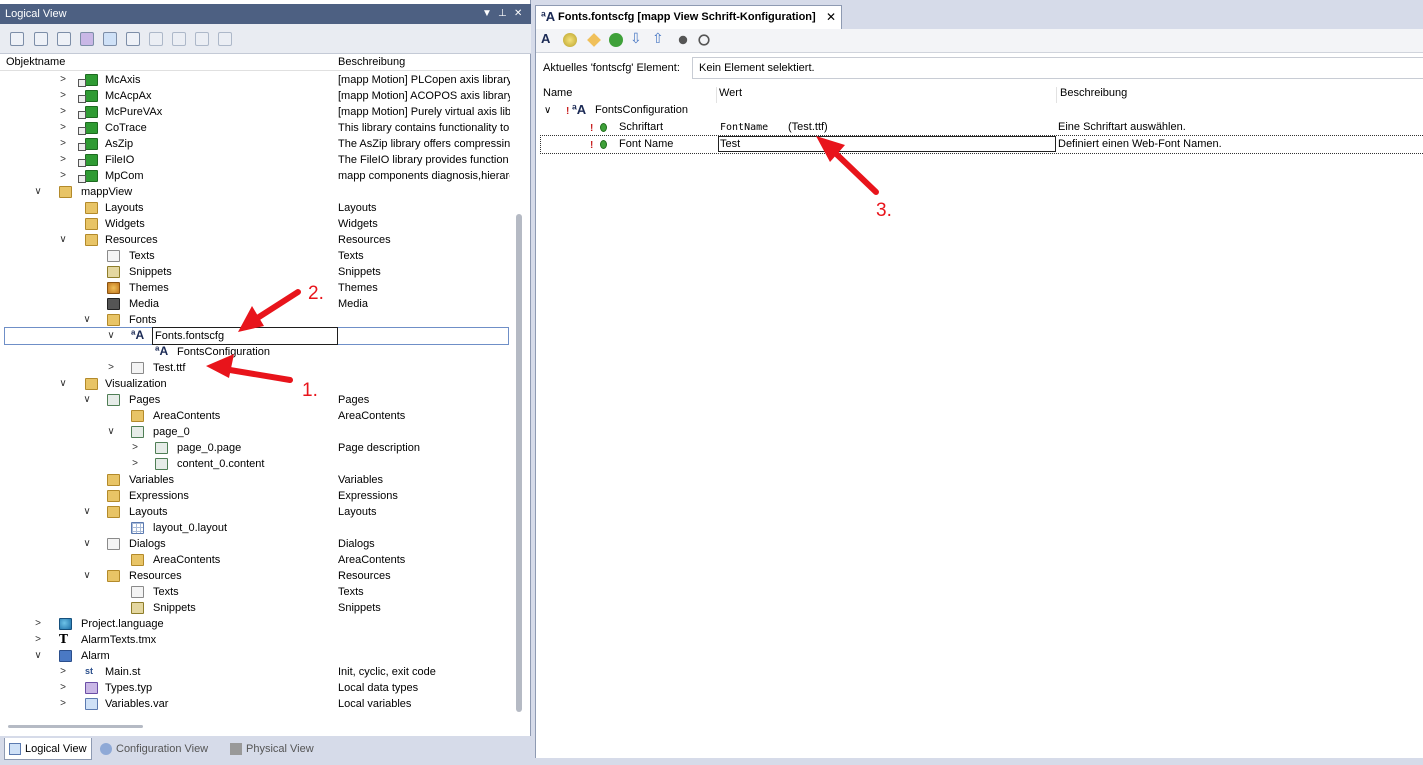  Describe the element at coordinates (255, 208) in the screenshot. I see `tree-item-layouts: Layouts Layouts` at that location.